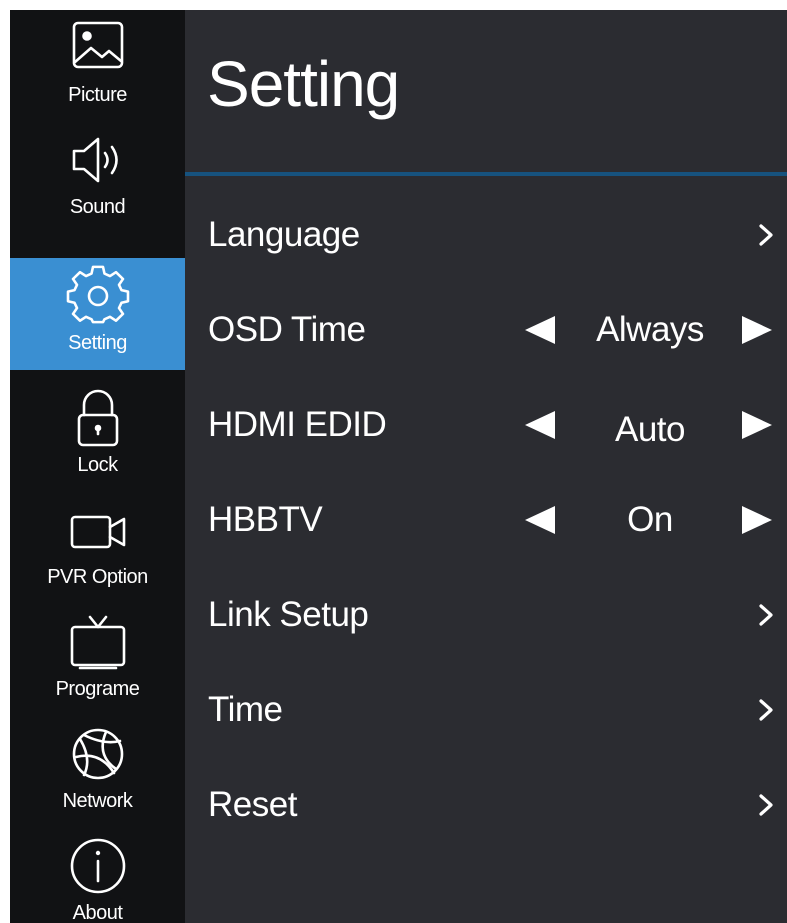 The width and height of the screenshot is (787, 923). Describe the element at coordinates (303, 84) in the screenshot. I see `page-title: Setting` at that location.